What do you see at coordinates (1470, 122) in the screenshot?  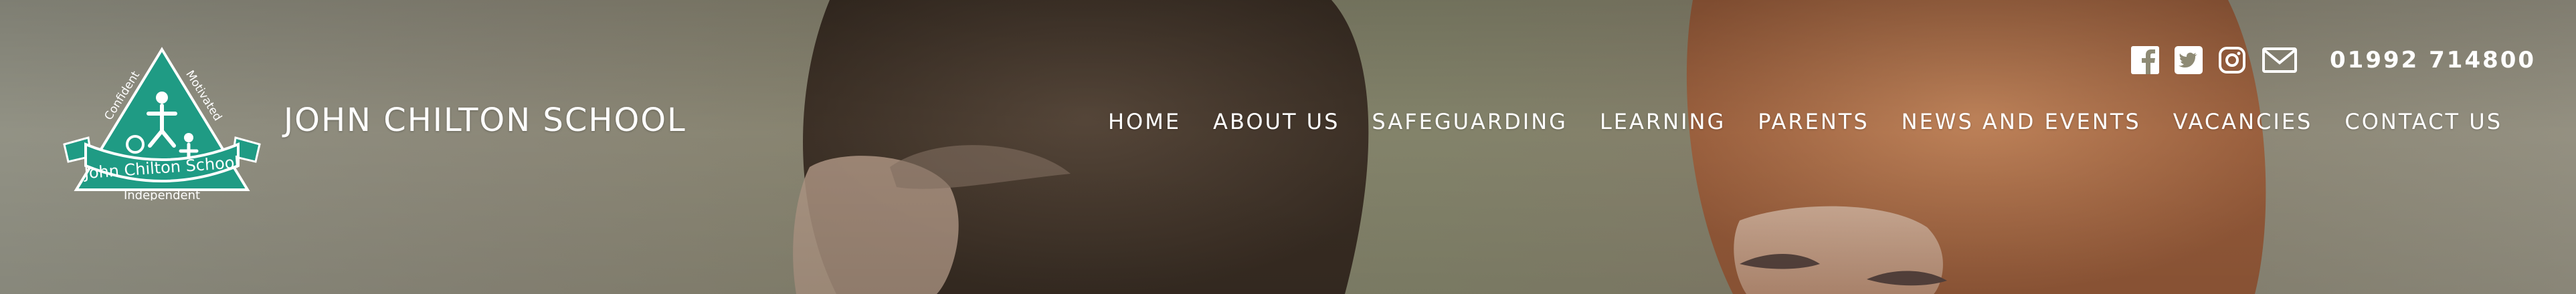 I see `nav-safeguarding: SAFEGUARDING` at bounding box center [1470, 122].